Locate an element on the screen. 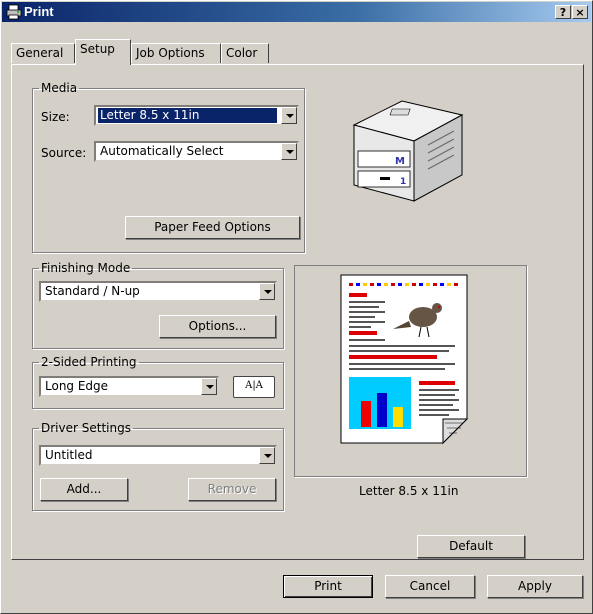 This screenshot has width=593, height=614. finishing-mode-value: Standard / N-up is located at coordinates (92, 291).